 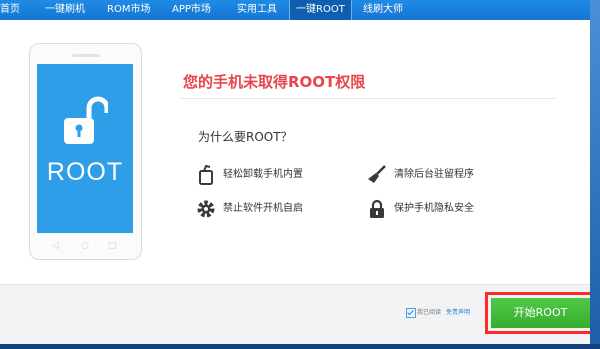 I want to click on tab-home: 首页, so click(x=10, y=10).